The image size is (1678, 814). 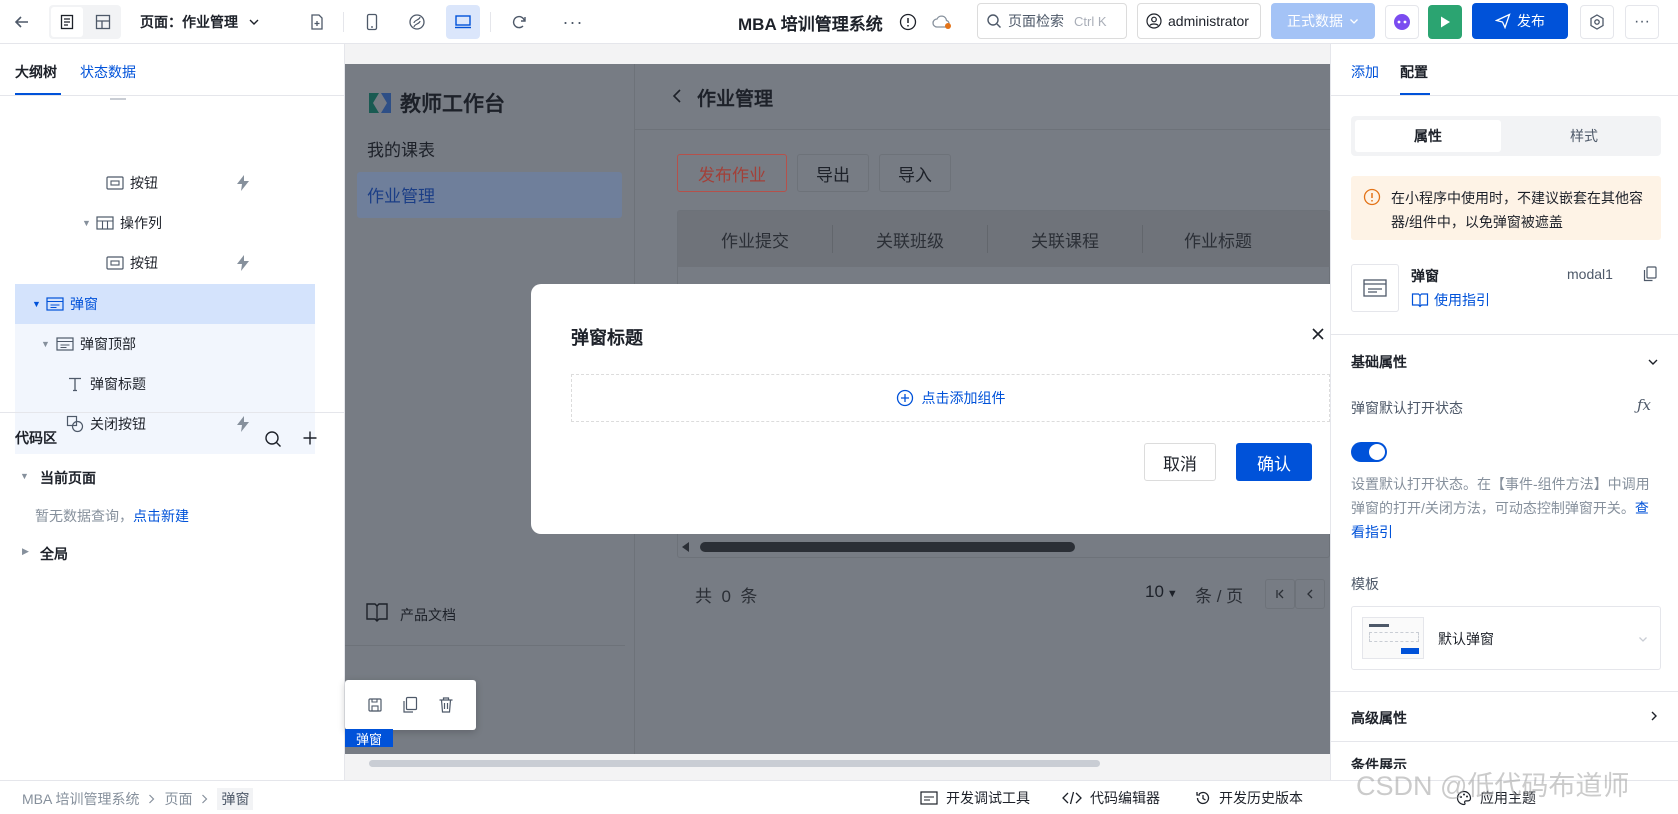 What do you see at coordinates (172, 344) in the screenshot?
I see `tree-row: ▼ 弹窗顶部` at bounding box center [172, 344].